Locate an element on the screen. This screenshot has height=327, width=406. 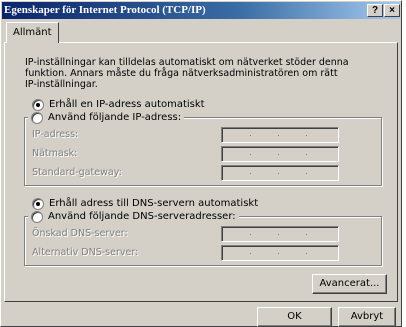
ip-manual-option: Använd följande IP-adress: is located at coordinates (106, 117).